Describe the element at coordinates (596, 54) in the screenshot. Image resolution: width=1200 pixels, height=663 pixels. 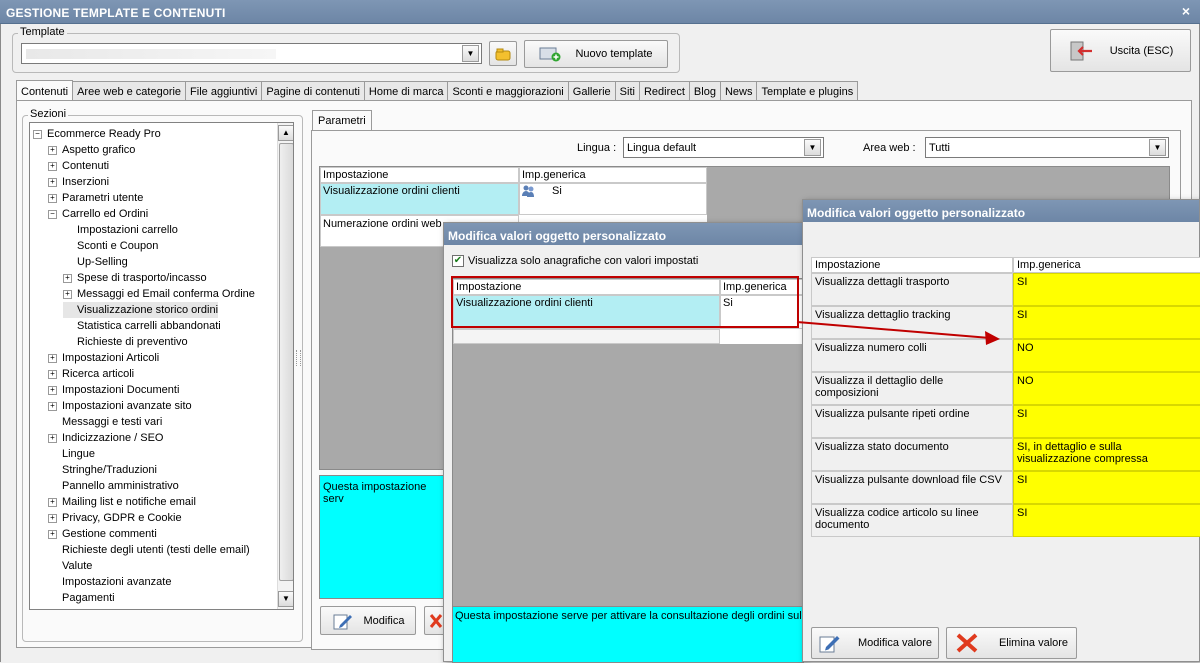
I see `new-template-button: Nuovo template` at that location.